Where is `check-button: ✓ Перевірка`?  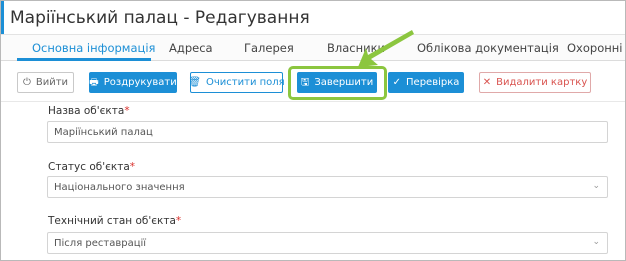 check-button: ✓ Перевірка is located at coordinates (426, 82).